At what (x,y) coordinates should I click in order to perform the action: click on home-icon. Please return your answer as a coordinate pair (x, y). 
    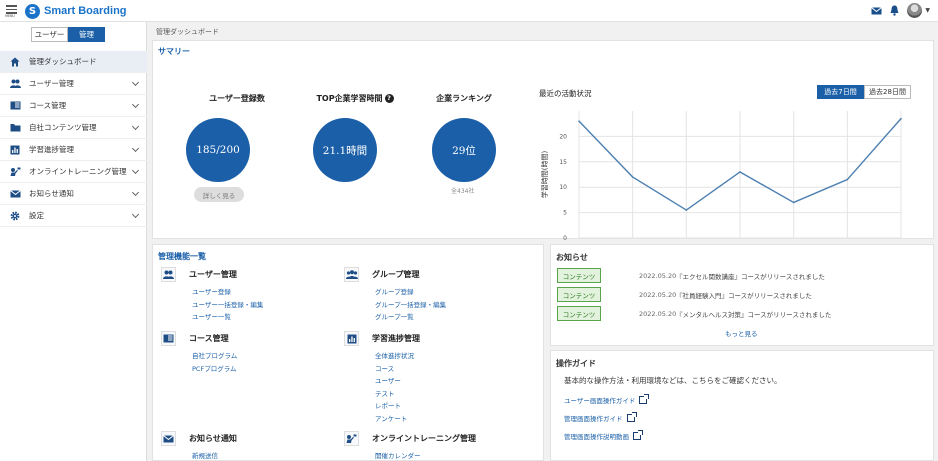
    Looking at the image, I should click on (15, 62).